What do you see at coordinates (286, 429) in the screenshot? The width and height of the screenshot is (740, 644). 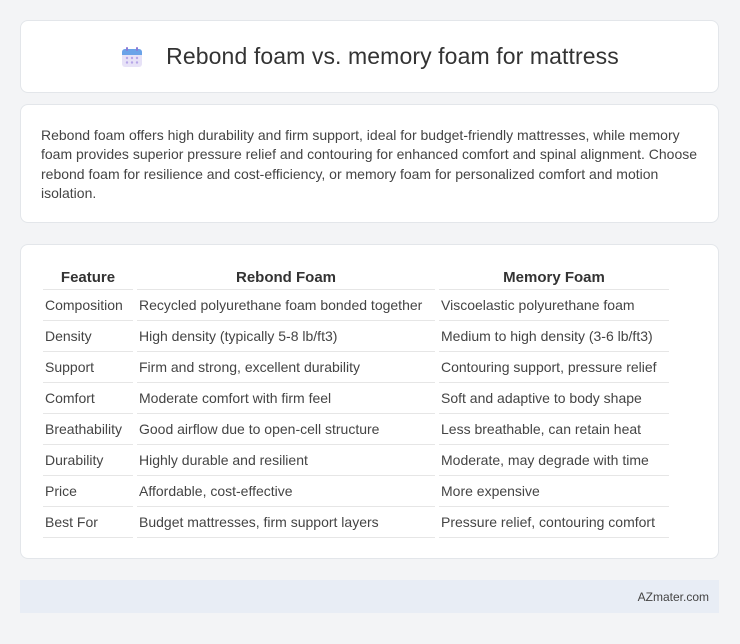 I see `rebond-cell: Good airflow due to open-cell structure` at bounding box center [286, 429].